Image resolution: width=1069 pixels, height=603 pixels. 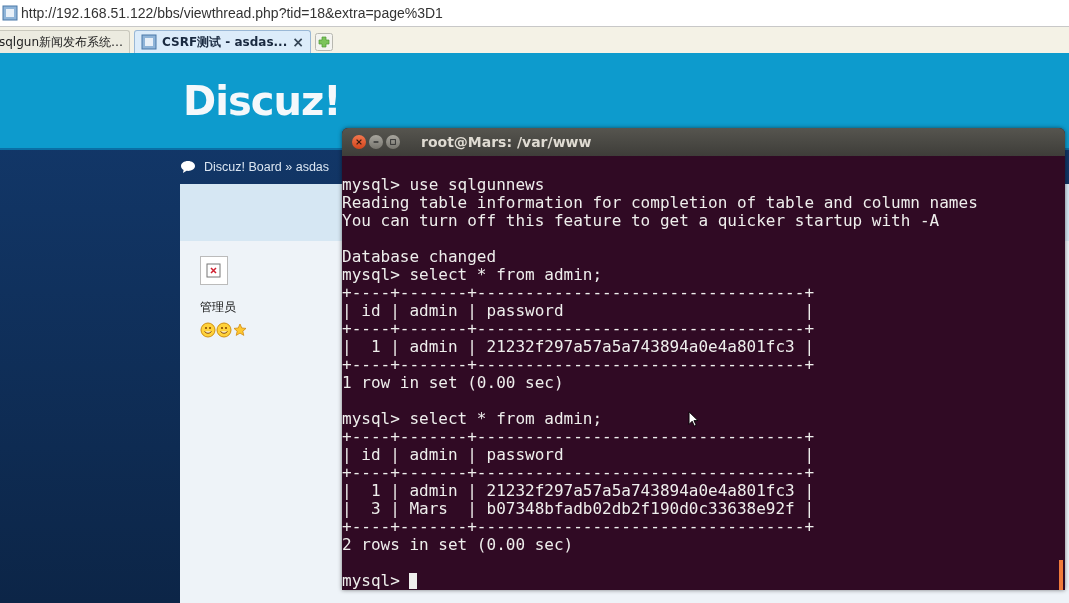 What do you see at coordinates (660, 203) in the screenshot?
I see `terminal-line: Reading table information for completion of table and column names` at bounding box center [660, 203].